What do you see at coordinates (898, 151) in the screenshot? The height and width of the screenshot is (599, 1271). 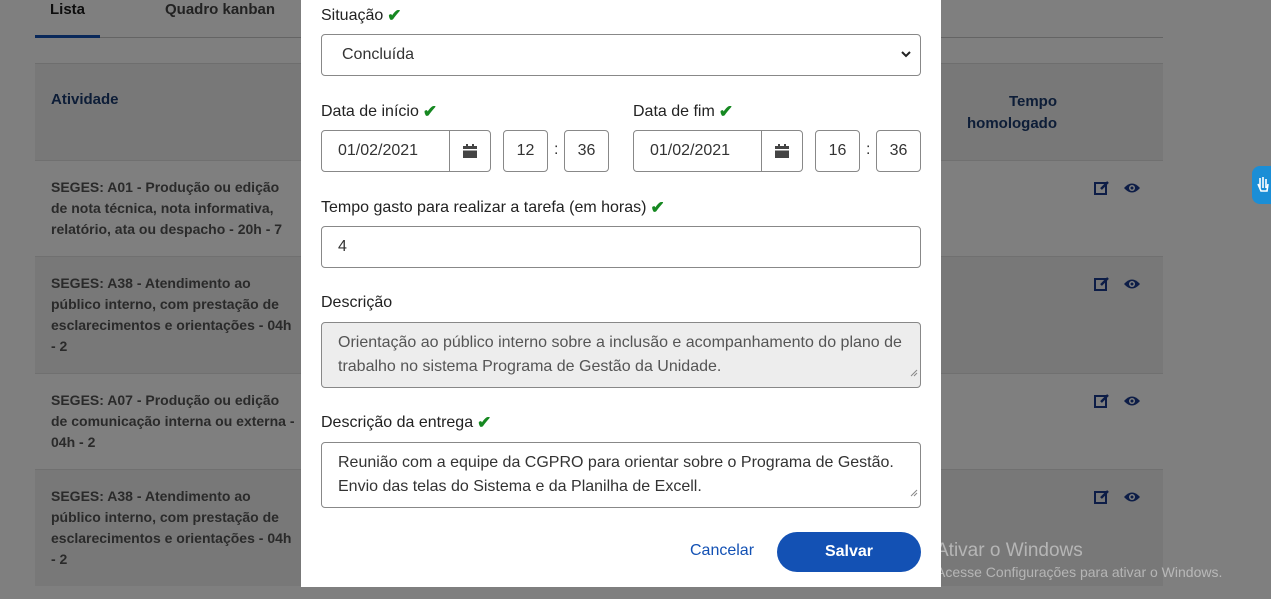 I see `end-minute-input: 36` at bounding box center [898, 151].